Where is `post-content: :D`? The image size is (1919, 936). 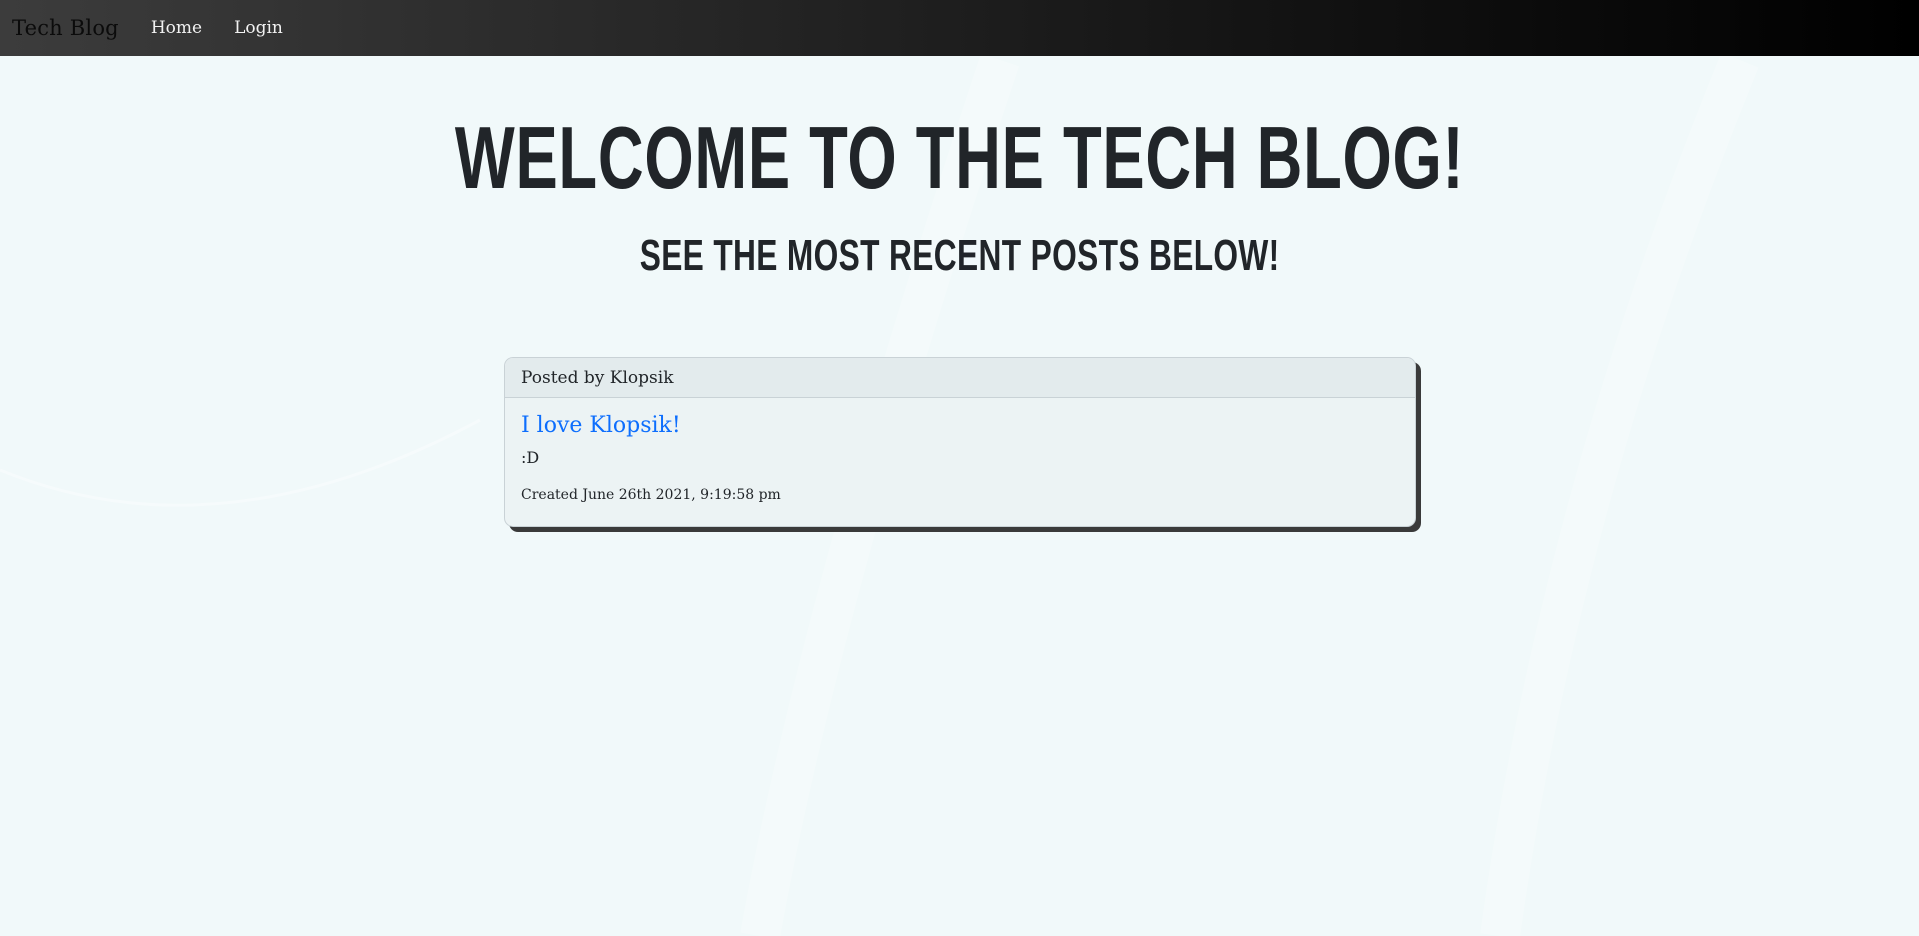 post-content: :D is located at coordinates (530, 457).